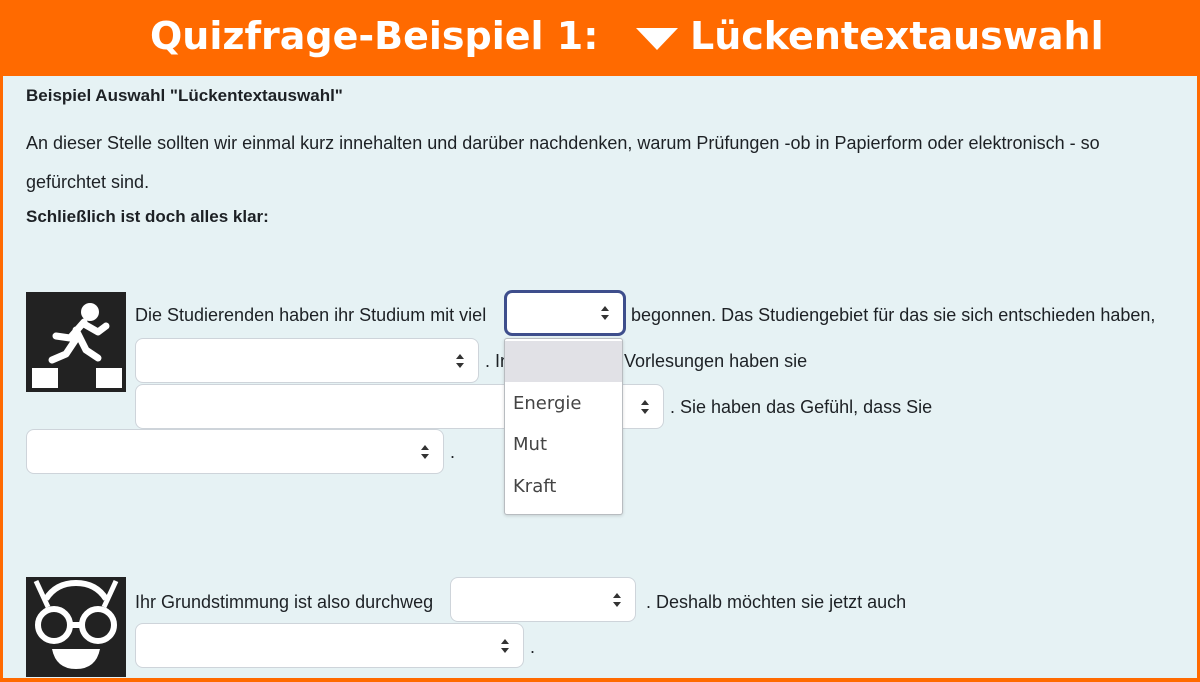  I want to click on question-heading: Beispiel Auswahl "Lückentextauswahl", so click(184, 95).